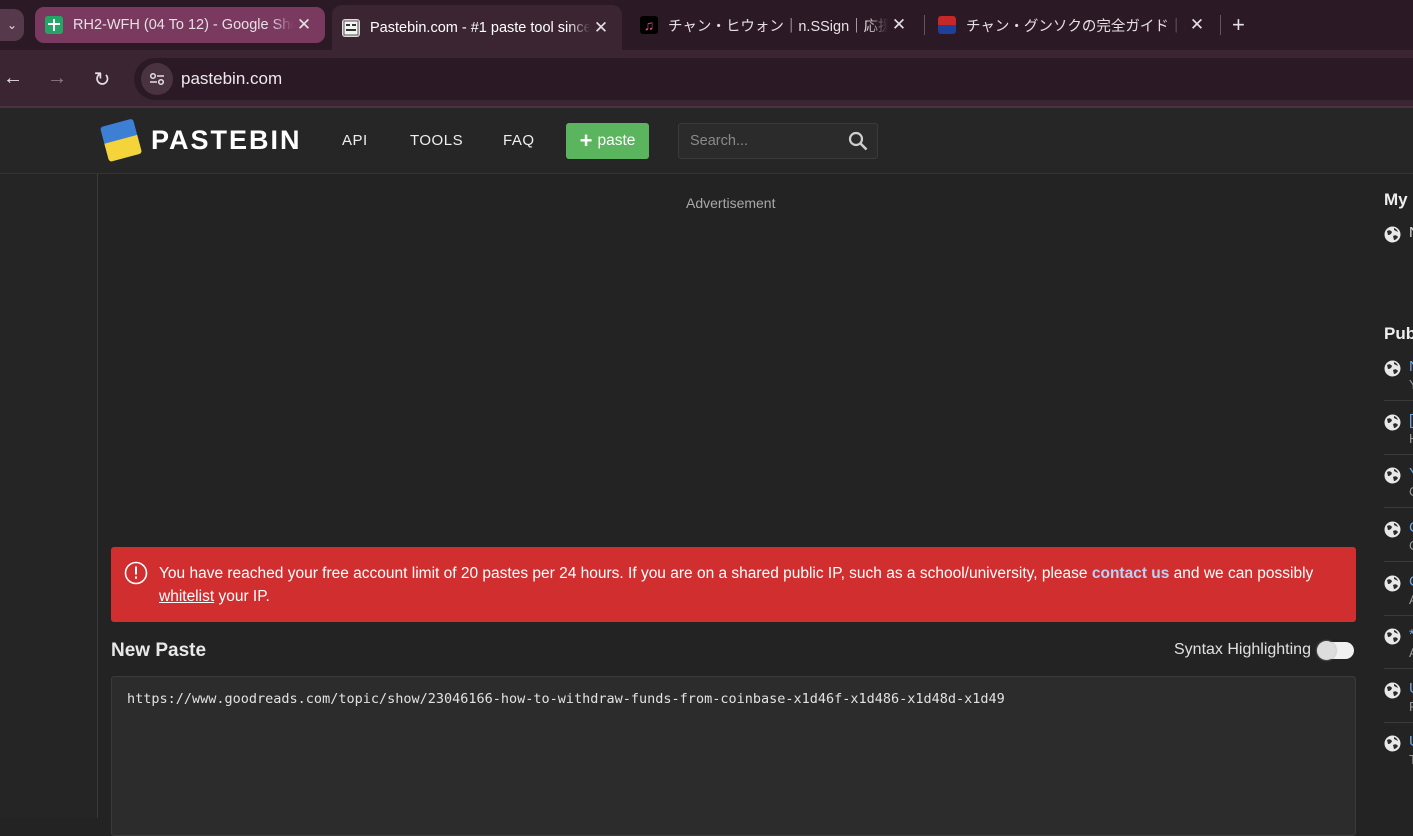 Image resolution: width=1413 pixels, height=836 pixels. What do you see at coordinates (355, 140) in the screenshot?
I see `nav-api: API` at bounding box center [355, 140].